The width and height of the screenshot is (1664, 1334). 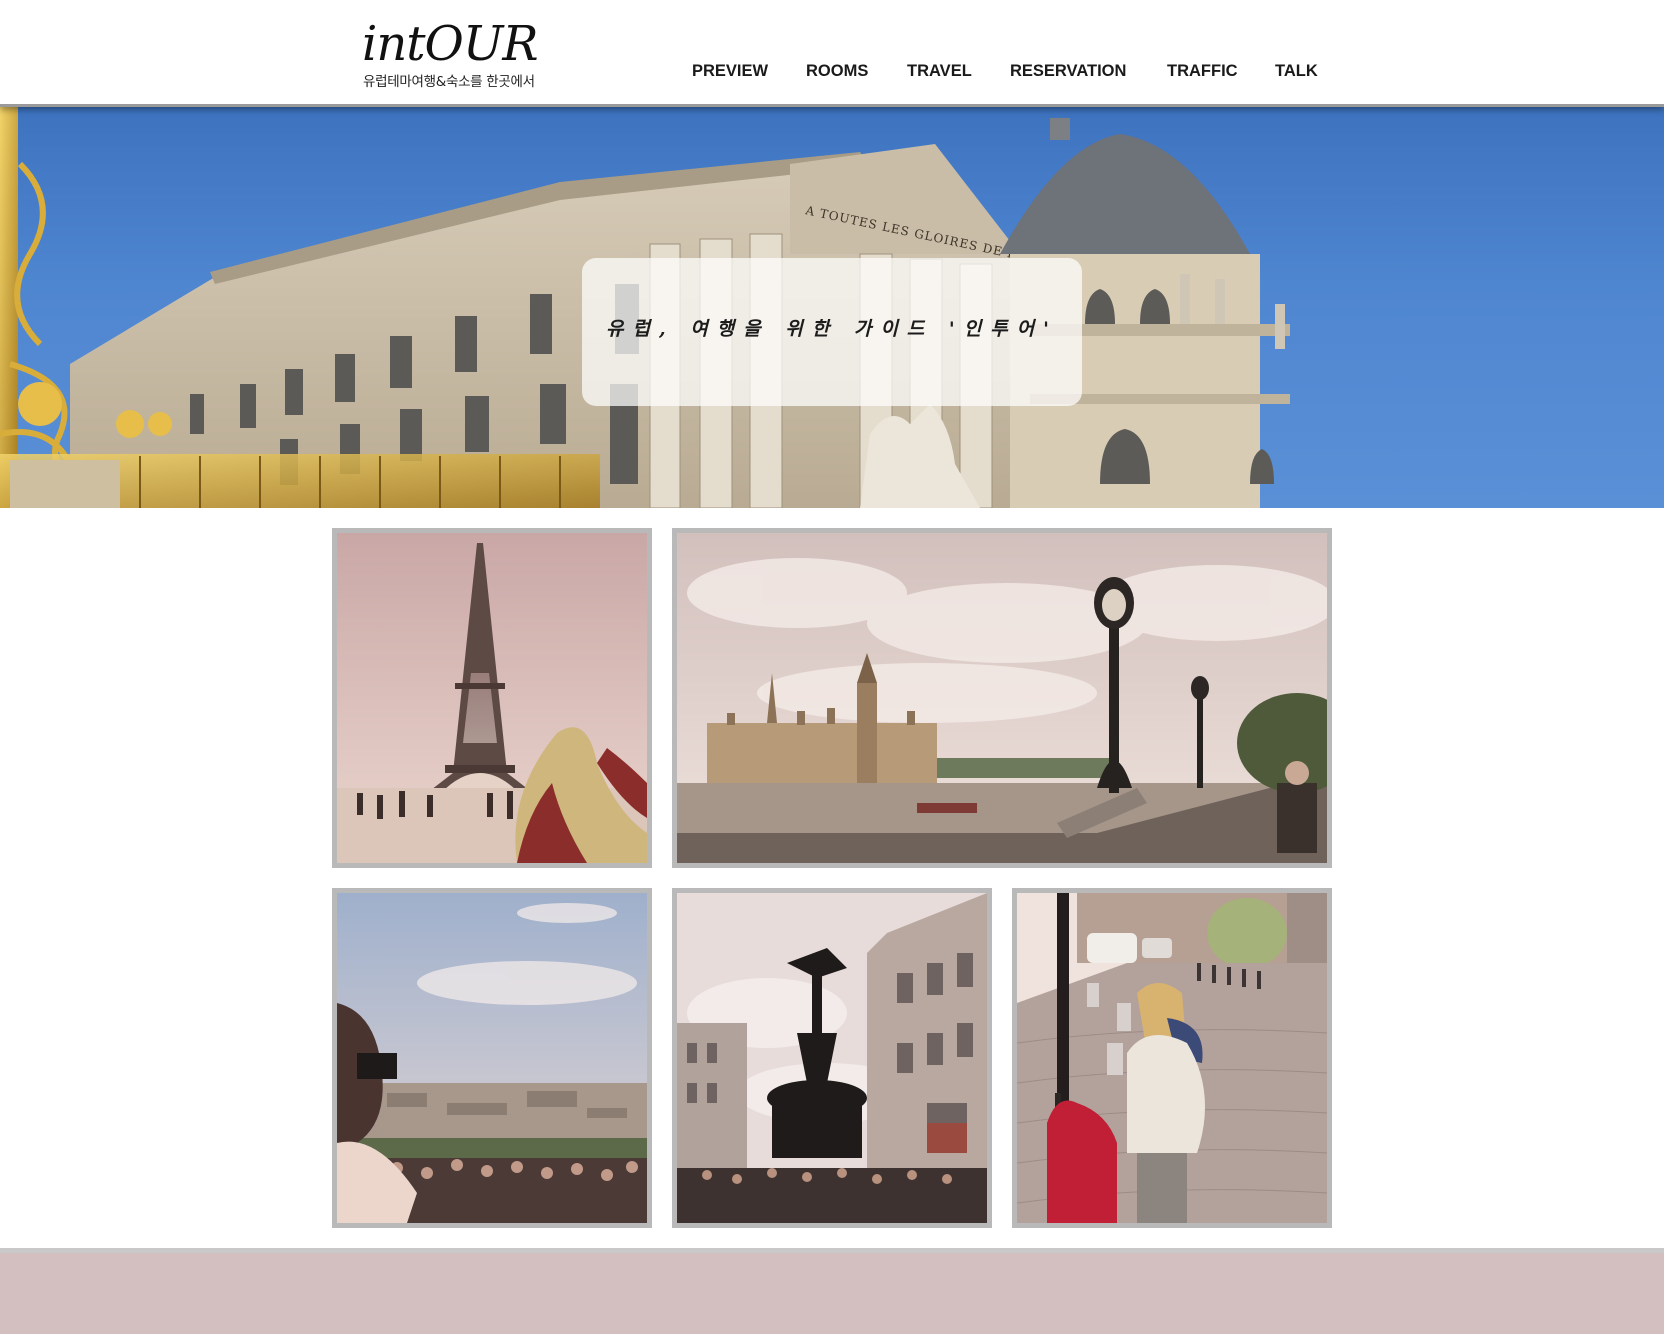 What do you see at coordinates (730, 71) in the screenshot?
I see `nav-preview: PREVIEW` at bounding box center [730, 71].